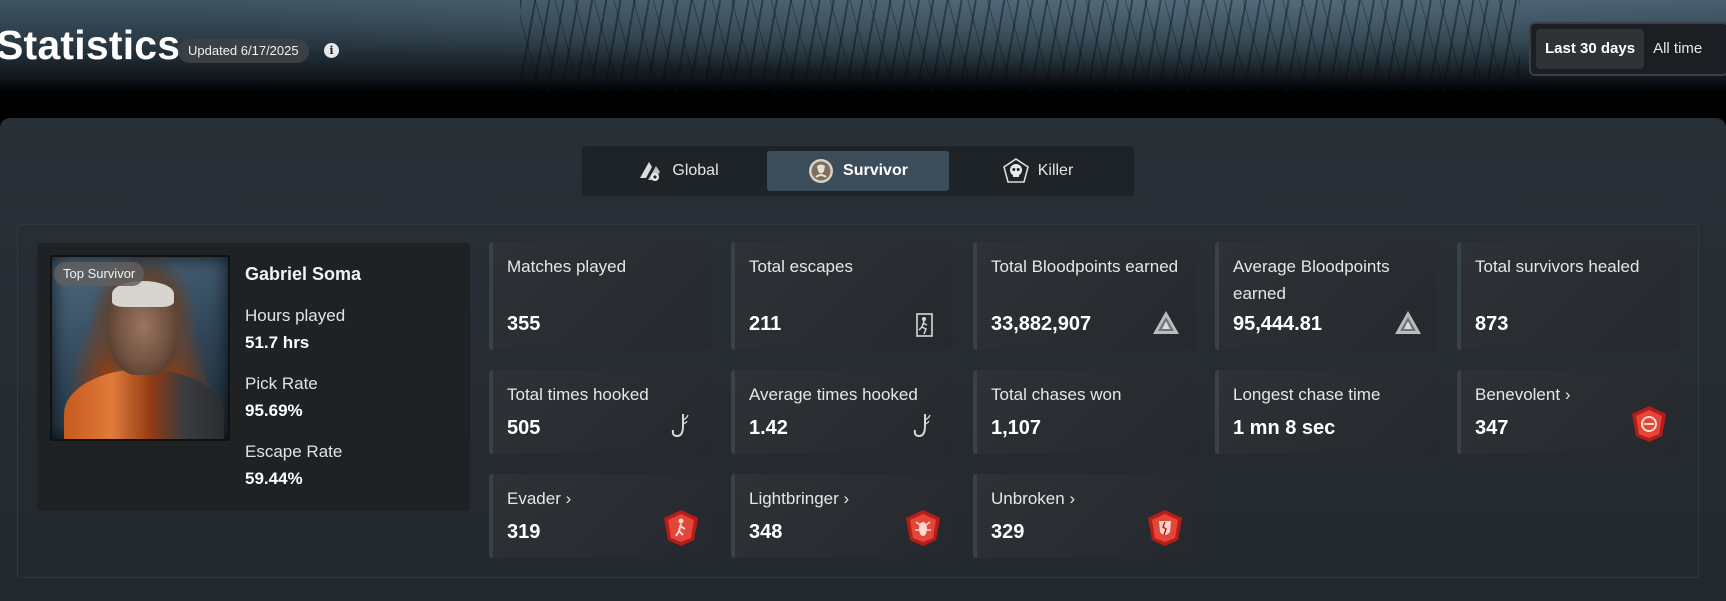 This screenshot has width=1726, height=601. What do you see at coordinates (1677, 49) in the screenshot?
I see `period-all-time-button: All time` at bounding box center [1677, 49].